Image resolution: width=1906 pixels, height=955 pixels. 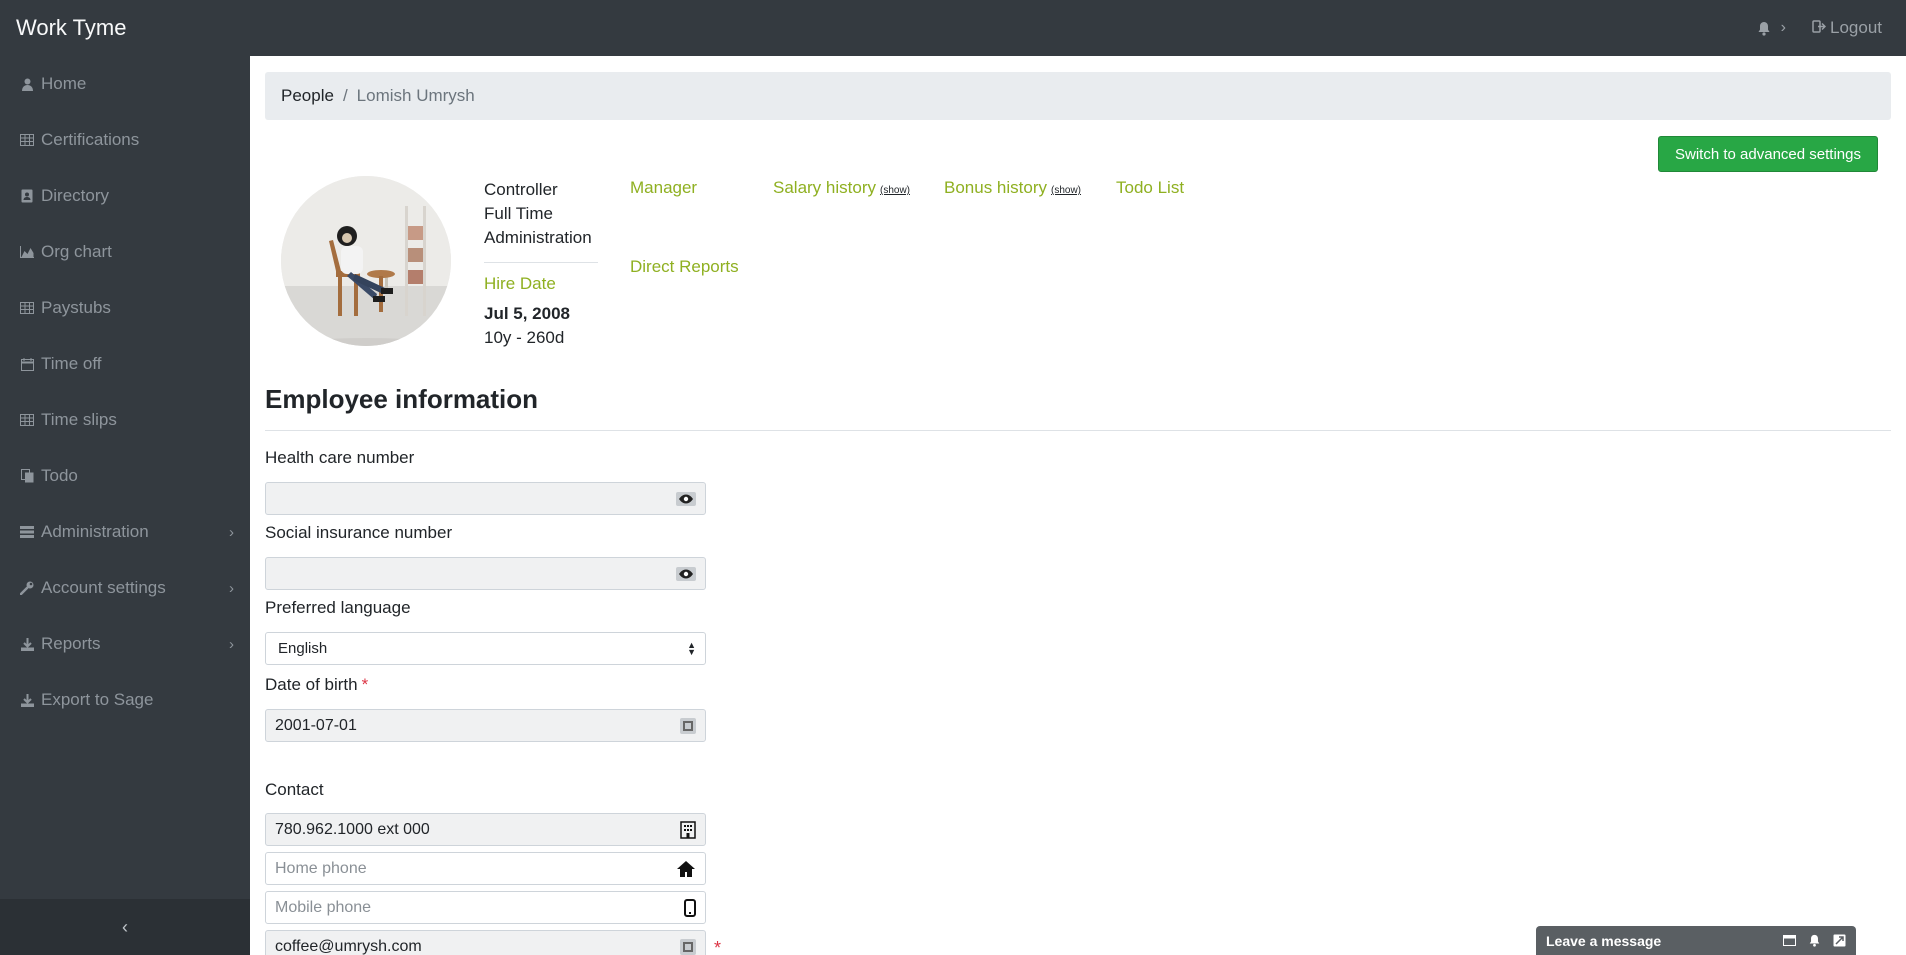 I want to click on email-value: coffee@umrysh.com, so click(x=348, y=946).